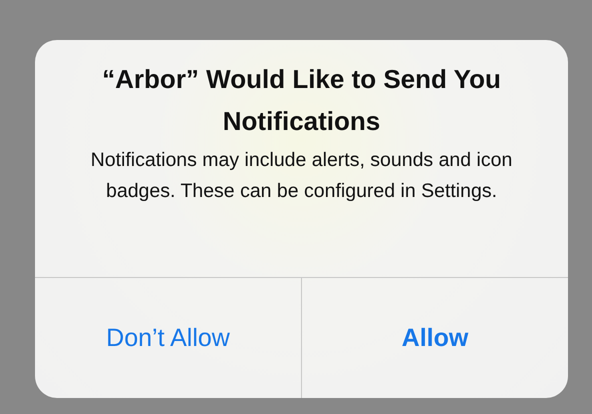  What do you see at coordinates (302, 100) in the screenshot?
I see `alert-title: “Arbor” Would Like to Send You Notifications` at bounding box center [302, 100].